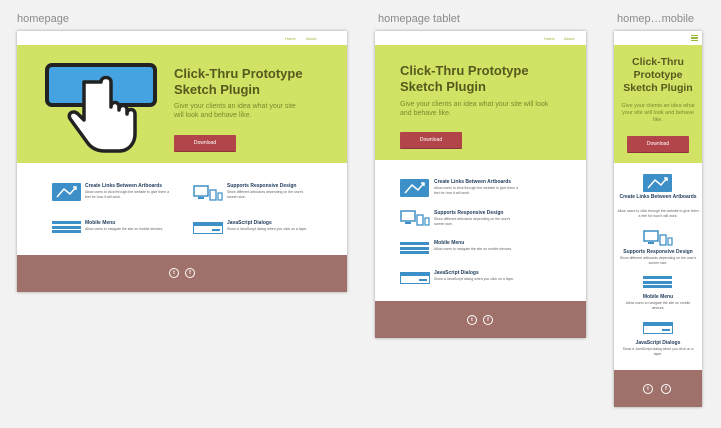  Describe the element at coordinates (419, 19) in the screenshot. I see `artboard-label-tablet: homepage tablet` at that location.